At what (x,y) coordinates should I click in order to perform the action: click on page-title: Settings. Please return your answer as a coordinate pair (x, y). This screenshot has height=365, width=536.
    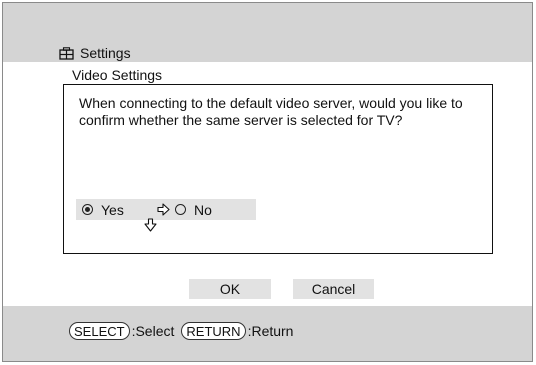
    Looking at the image, I should click on (105, 53).